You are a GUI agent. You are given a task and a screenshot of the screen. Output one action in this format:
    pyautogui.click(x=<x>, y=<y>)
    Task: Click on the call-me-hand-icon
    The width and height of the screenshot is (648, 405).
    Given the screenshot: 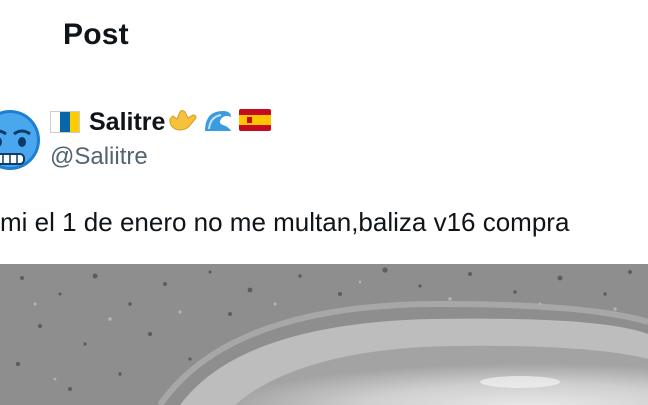 What is the action you would take?
    pyautogui.click(x=182, y=122)
    